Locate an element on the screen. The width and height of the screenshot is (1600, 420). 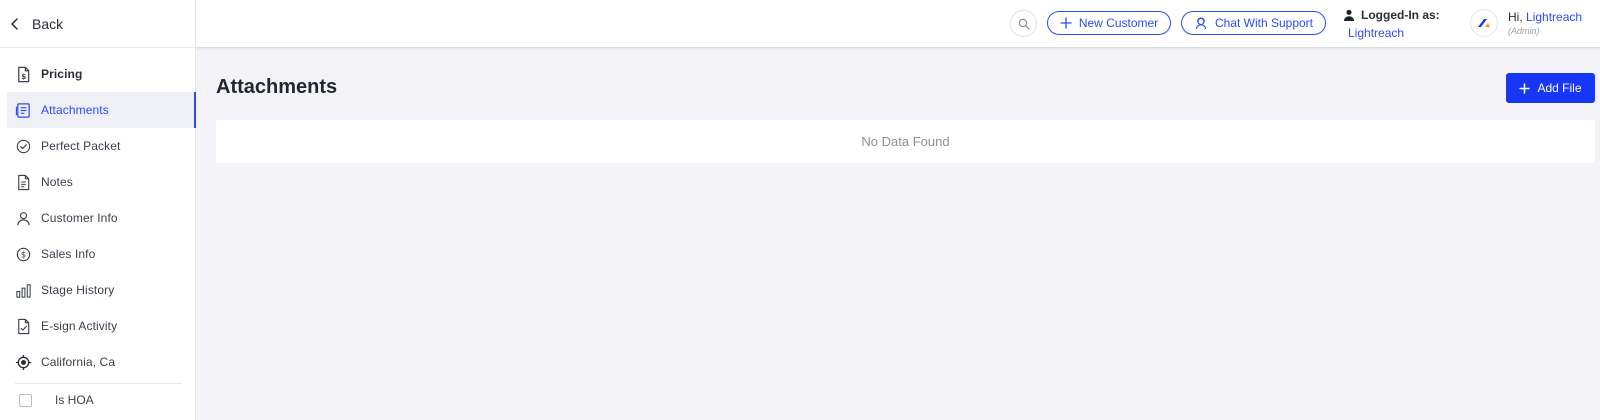
chat-support-label: Chat With Support is located at coordinates (1264, 23).